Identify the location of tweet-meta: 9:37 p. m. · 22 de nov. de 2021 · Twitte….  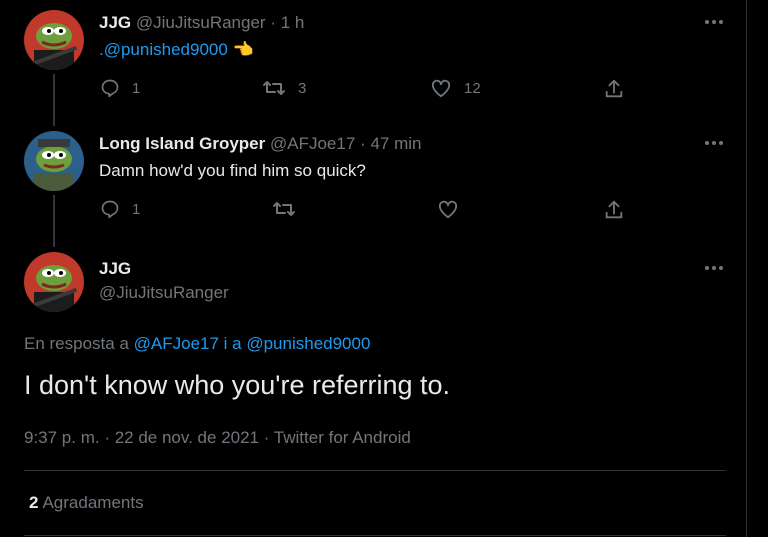
(217, 438).